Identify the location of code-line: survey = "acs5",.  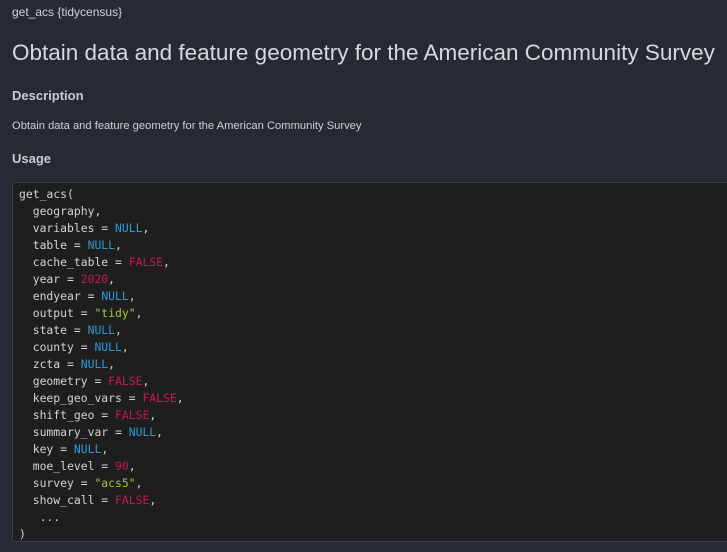
(87, 483).